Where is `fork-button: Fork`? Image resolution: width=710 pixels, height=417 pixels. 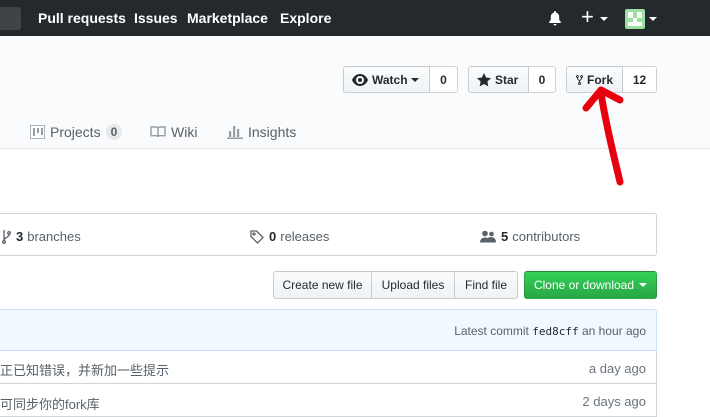
fork-button: Fork is located at coordinates (594, 79).